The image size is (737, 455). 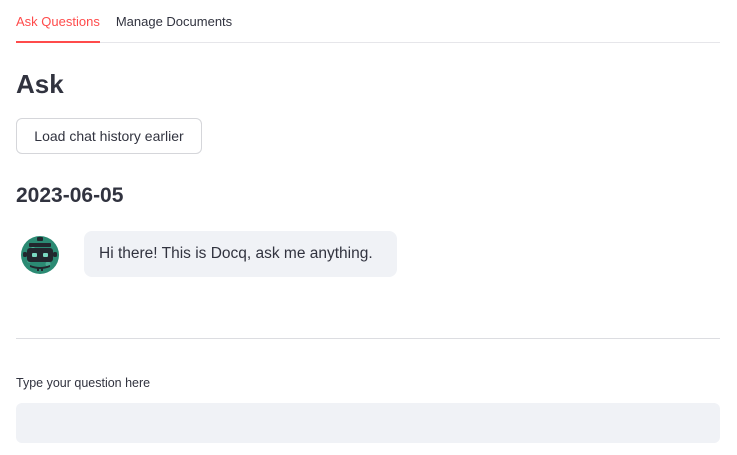 What do you see at coordinates (368, 423) in the screenshot?
I see `question-input` at bounding box center [368, 423].